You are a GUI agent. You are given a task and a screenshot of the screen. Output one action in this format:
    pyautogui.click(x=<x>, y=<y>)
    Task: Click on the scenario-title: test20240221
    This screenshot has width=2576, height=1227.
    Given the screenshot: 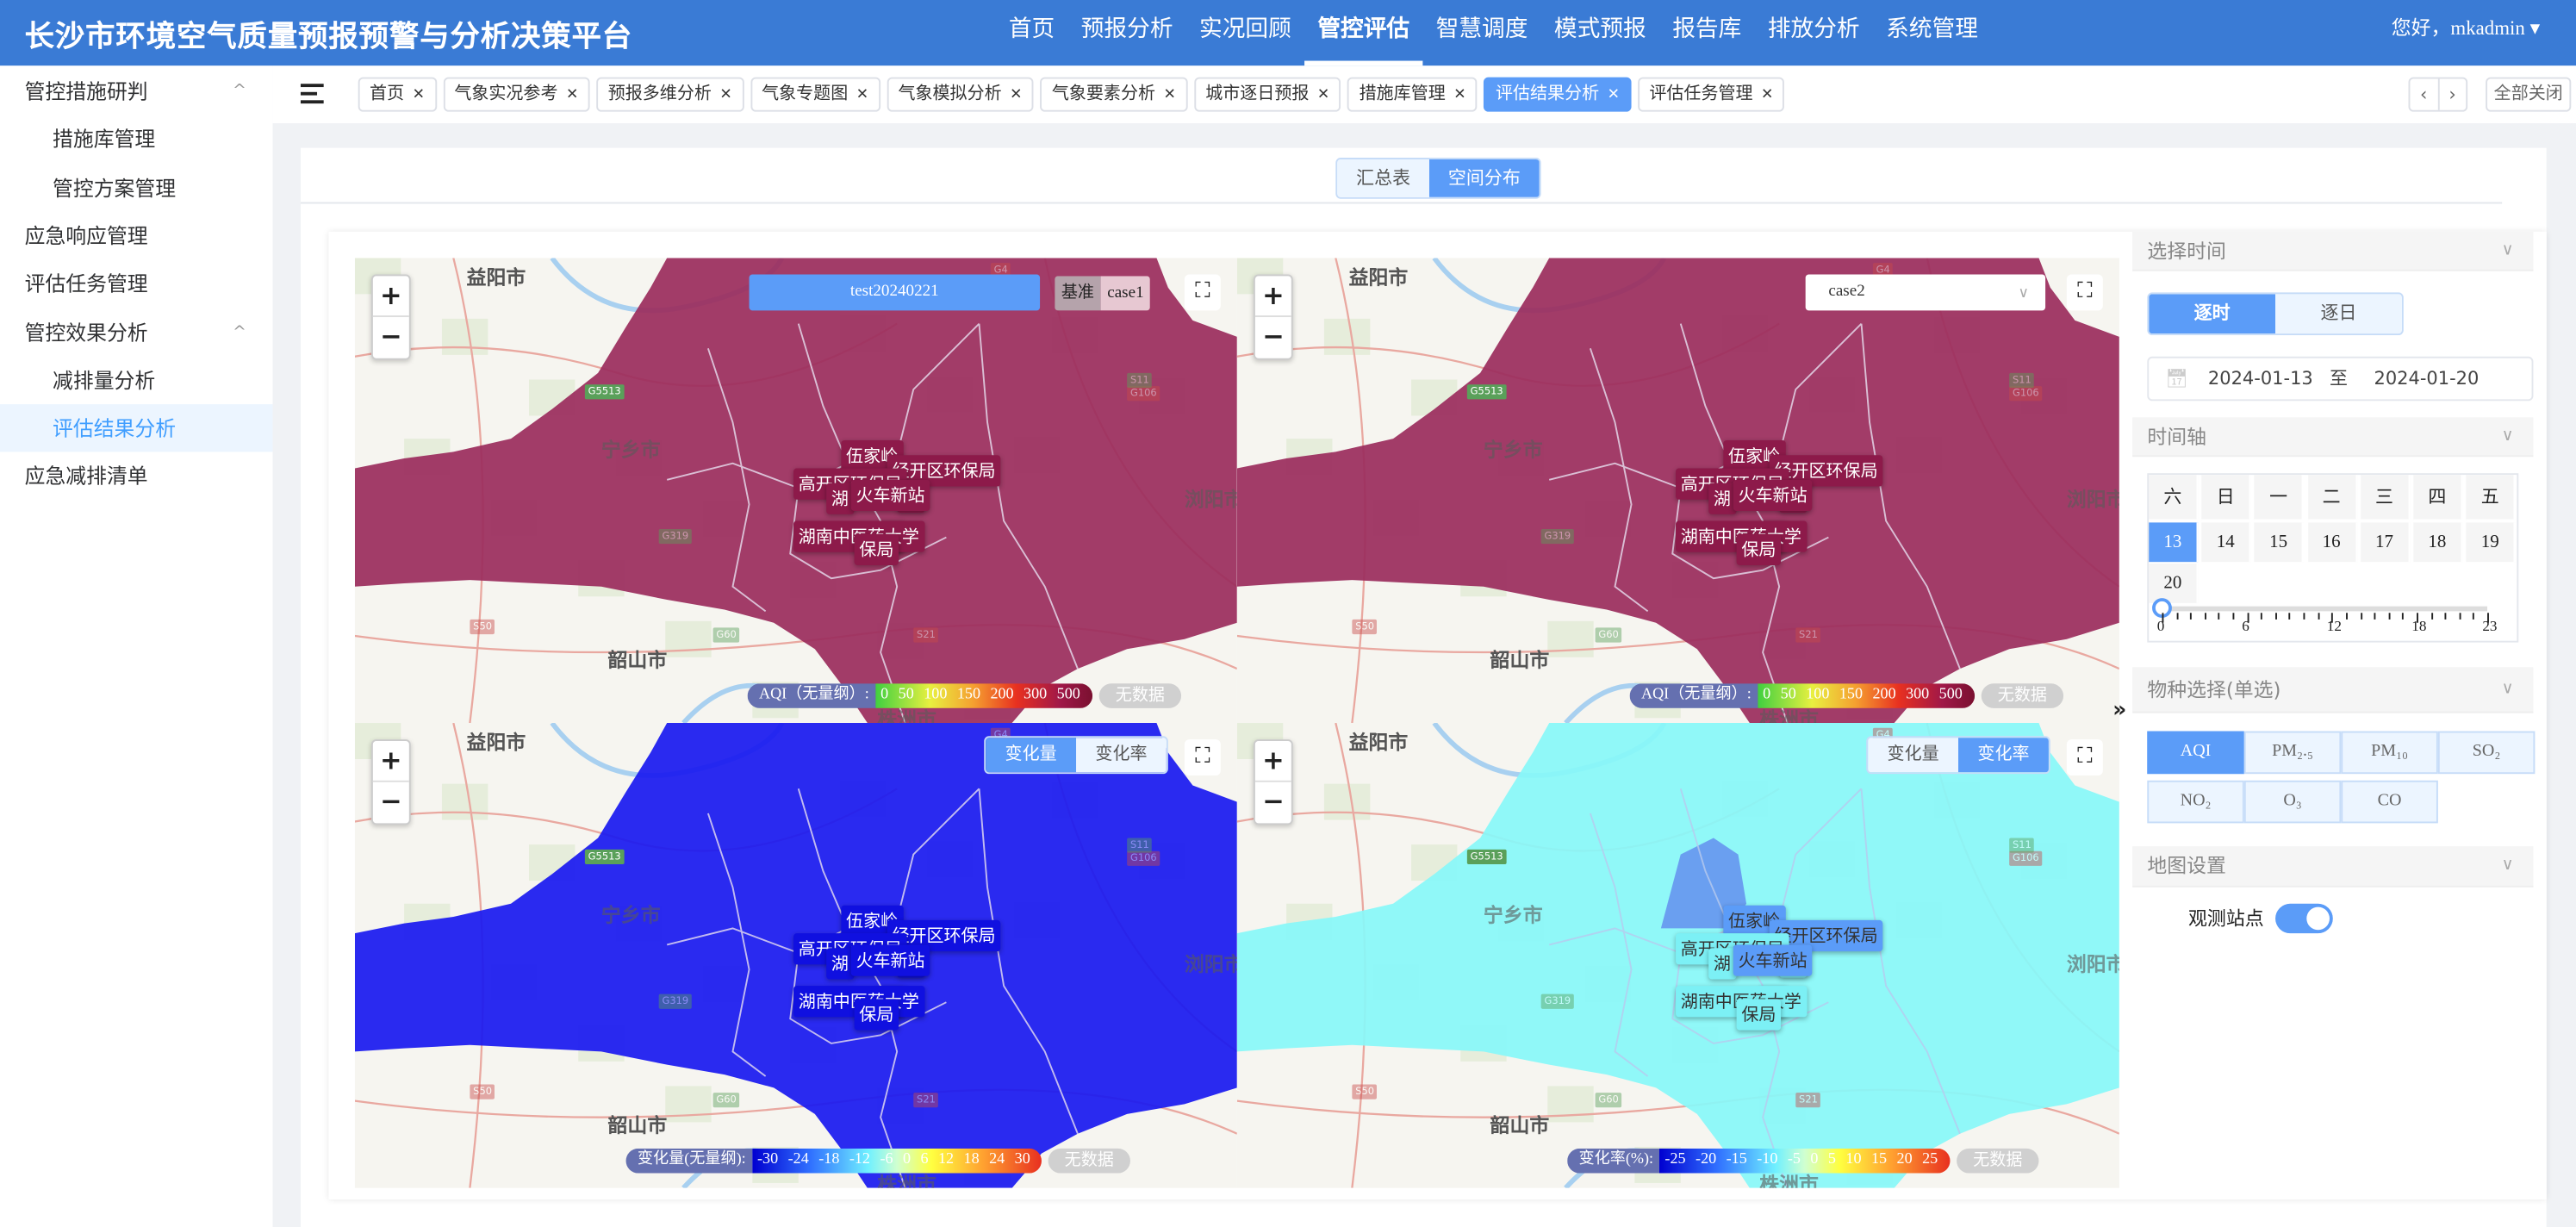 What is the action you would take?
    pyautogui.click(x=895, y=292)
    